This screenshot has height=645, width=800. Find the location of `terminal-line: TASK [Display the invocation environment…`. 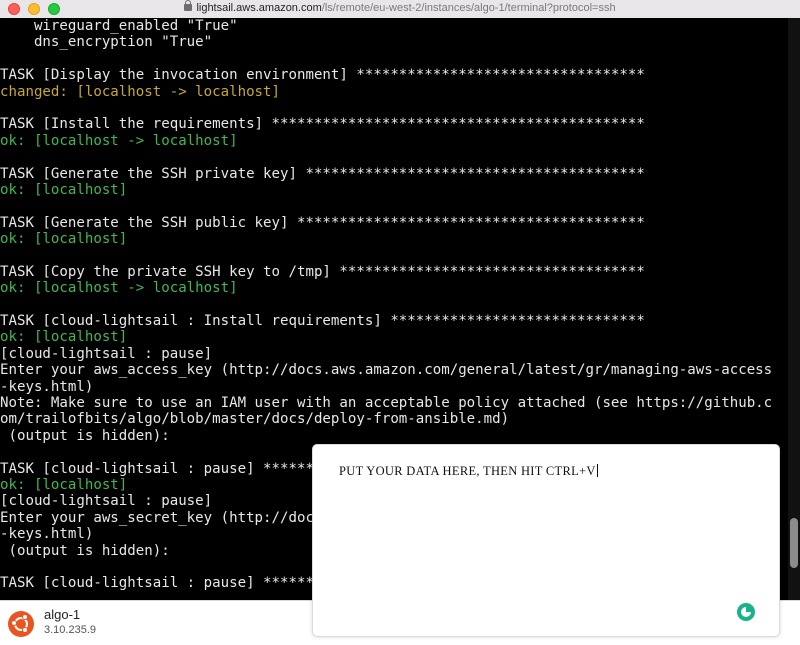

terminal-line: TASK [Display the invocation environment… is located at coordinates (322, 75).